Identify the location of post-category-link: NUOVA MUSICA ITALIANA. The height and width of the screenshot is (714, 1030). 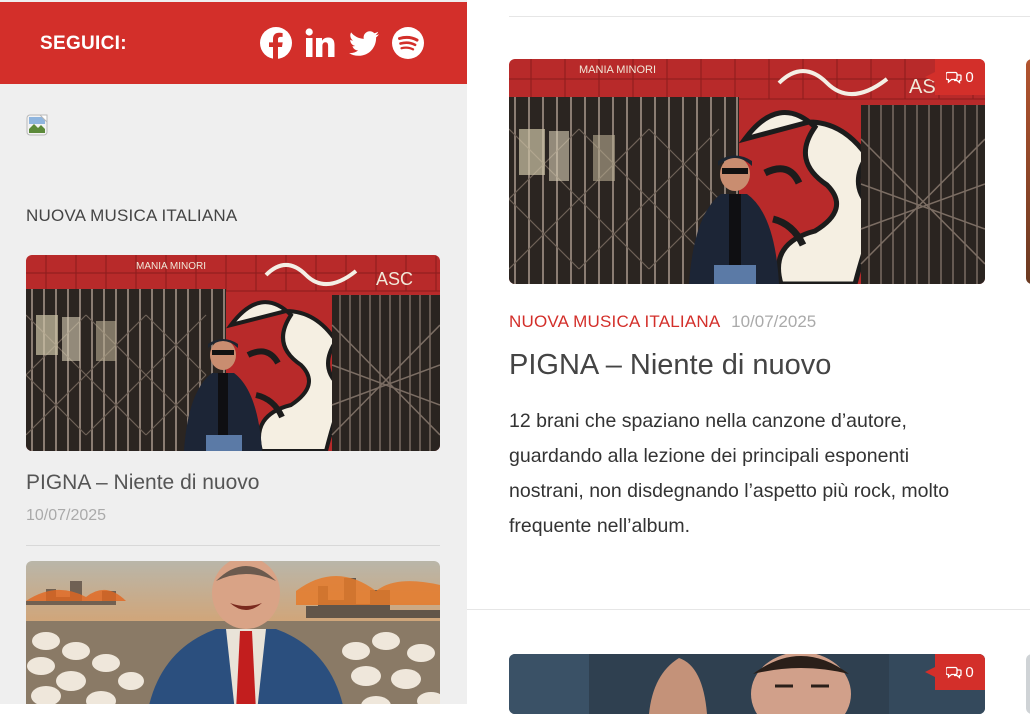
(614, 321).